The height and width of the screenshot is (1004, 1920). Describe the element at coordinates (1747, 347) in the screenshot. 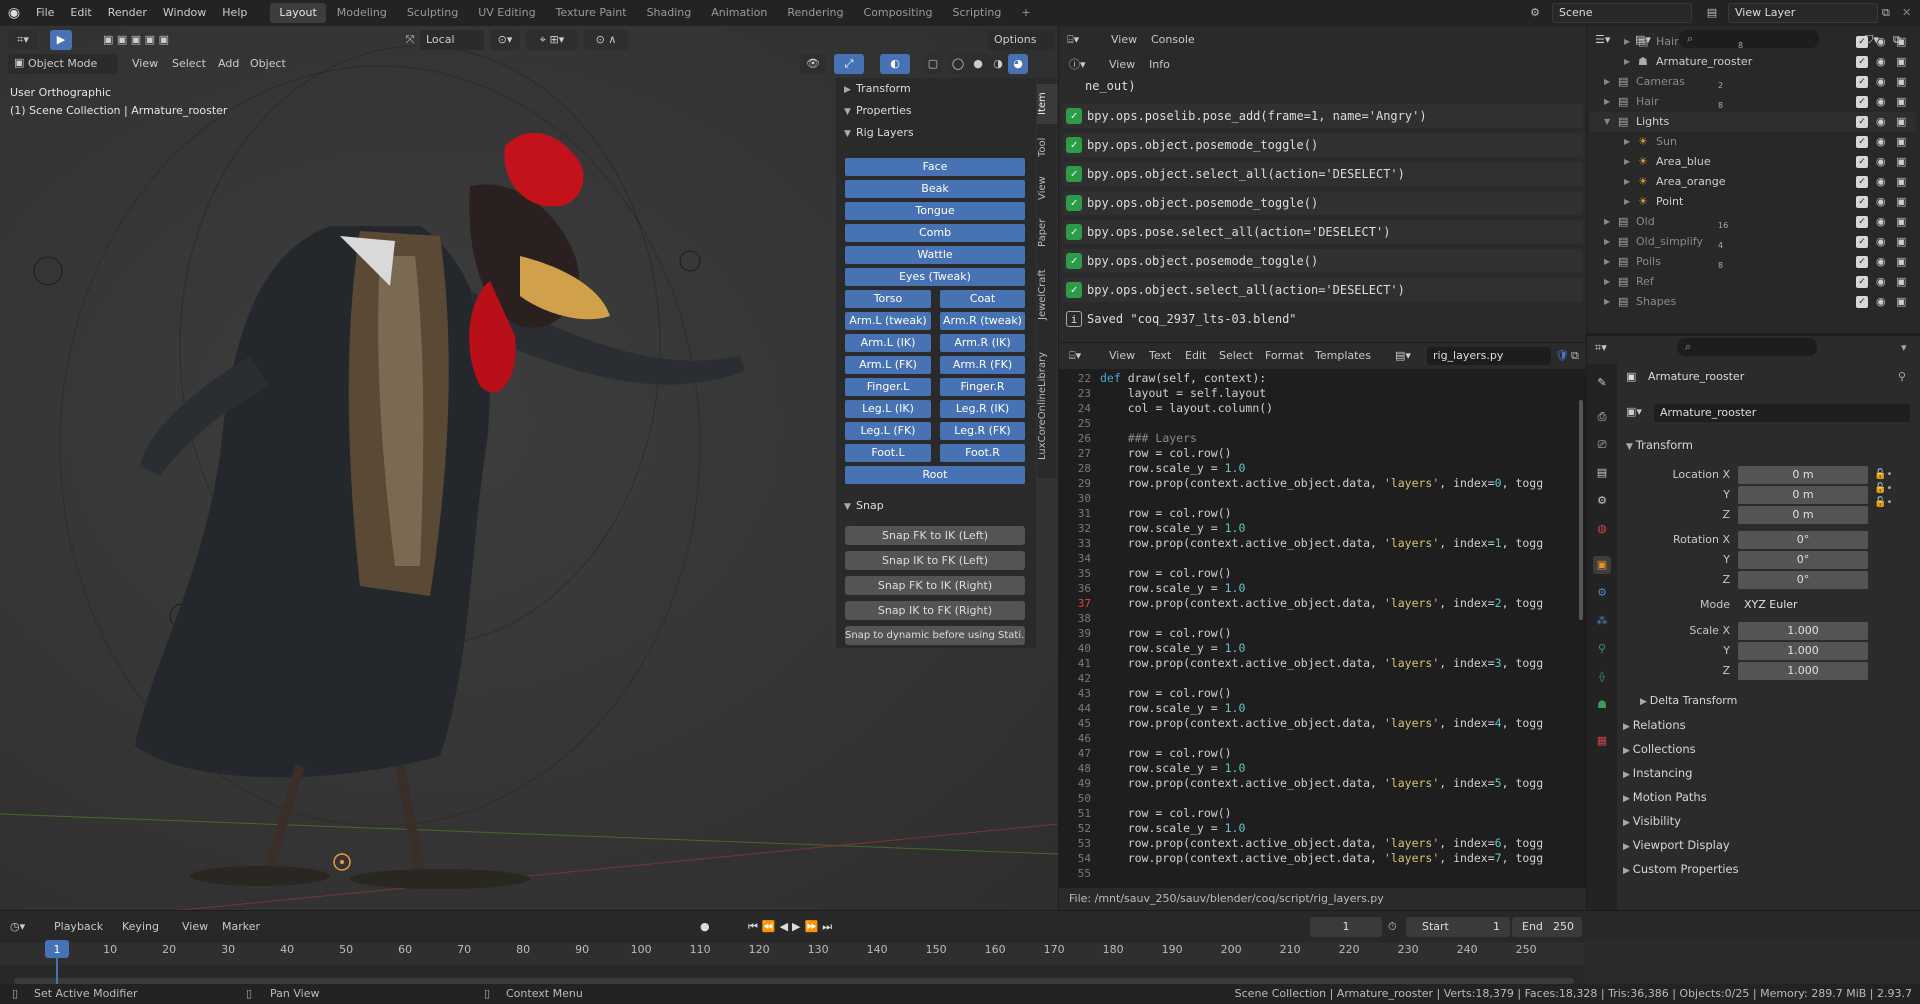

I see `properties-search-input: ⌕` at that location.